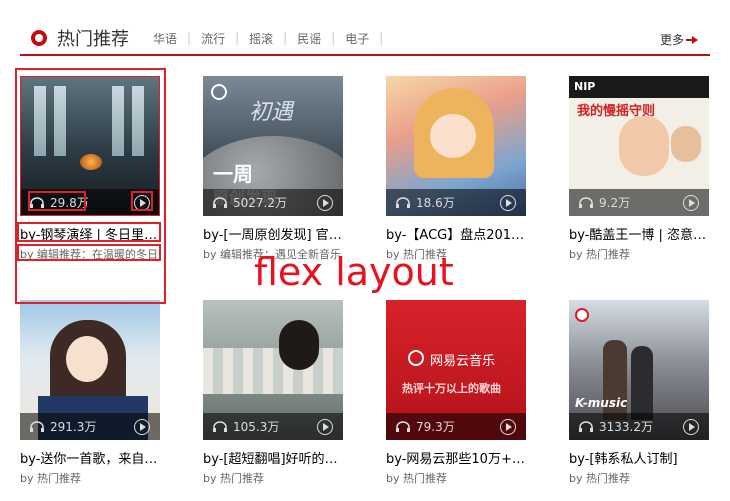  Describe the element at coordinates (456, 457) in the screenshot. I see `playlist-name: by-网易云那些10万+评论的歌` at that location.